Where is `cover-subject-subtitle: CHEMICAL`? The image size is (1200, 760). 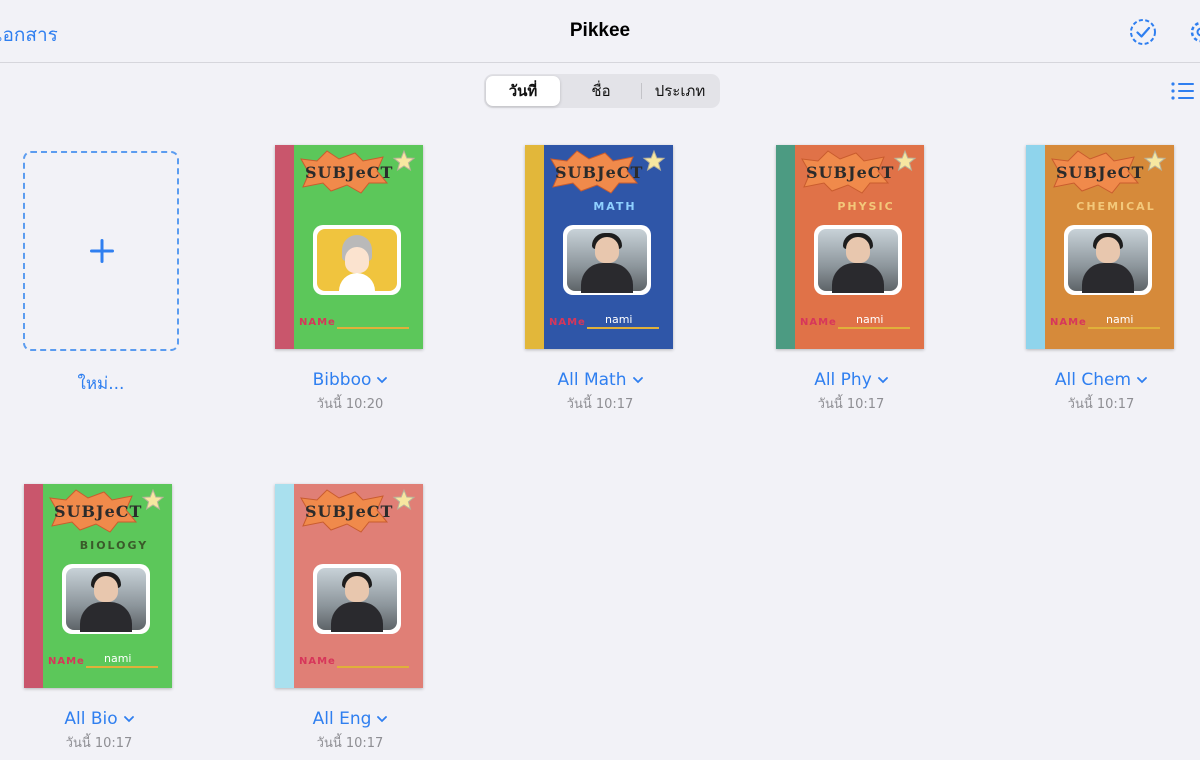
cover-subject-subtitle: CHEMICAL is located at coordinates (1116, 206).